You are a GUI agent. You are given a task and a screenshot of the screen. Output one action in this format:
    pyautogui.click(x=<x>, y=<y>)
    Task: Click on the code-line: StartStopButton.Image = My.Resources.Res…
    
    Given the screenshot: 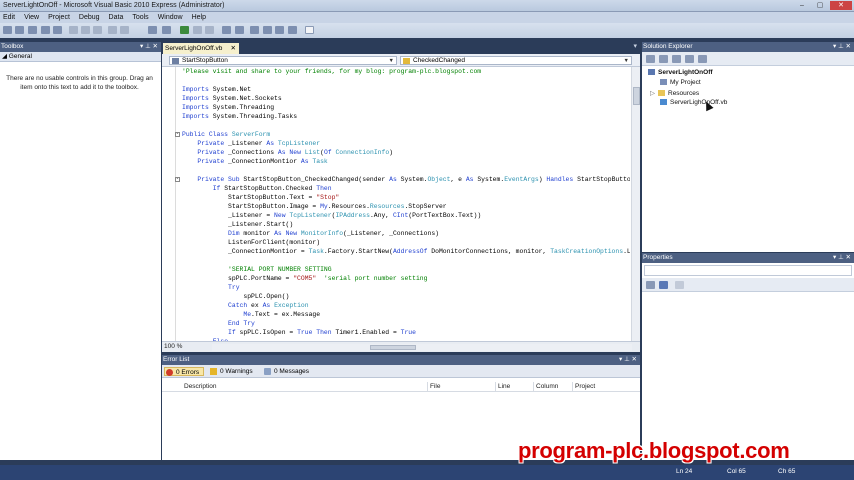 What is the action you would take?
    pyautogui.click(x=406, y=206)
    